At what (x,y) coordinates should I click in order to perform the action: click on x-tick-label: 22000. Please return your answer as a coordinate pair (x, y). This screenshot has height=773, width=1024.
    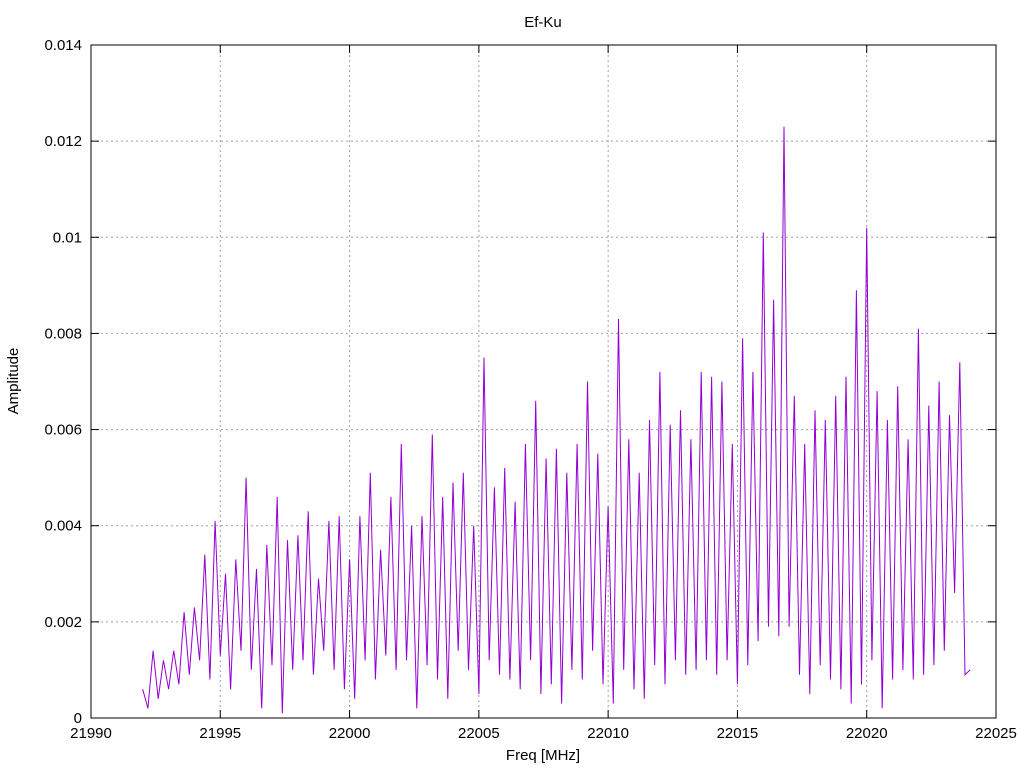
    Looking at the image, I should click on (350, 733).